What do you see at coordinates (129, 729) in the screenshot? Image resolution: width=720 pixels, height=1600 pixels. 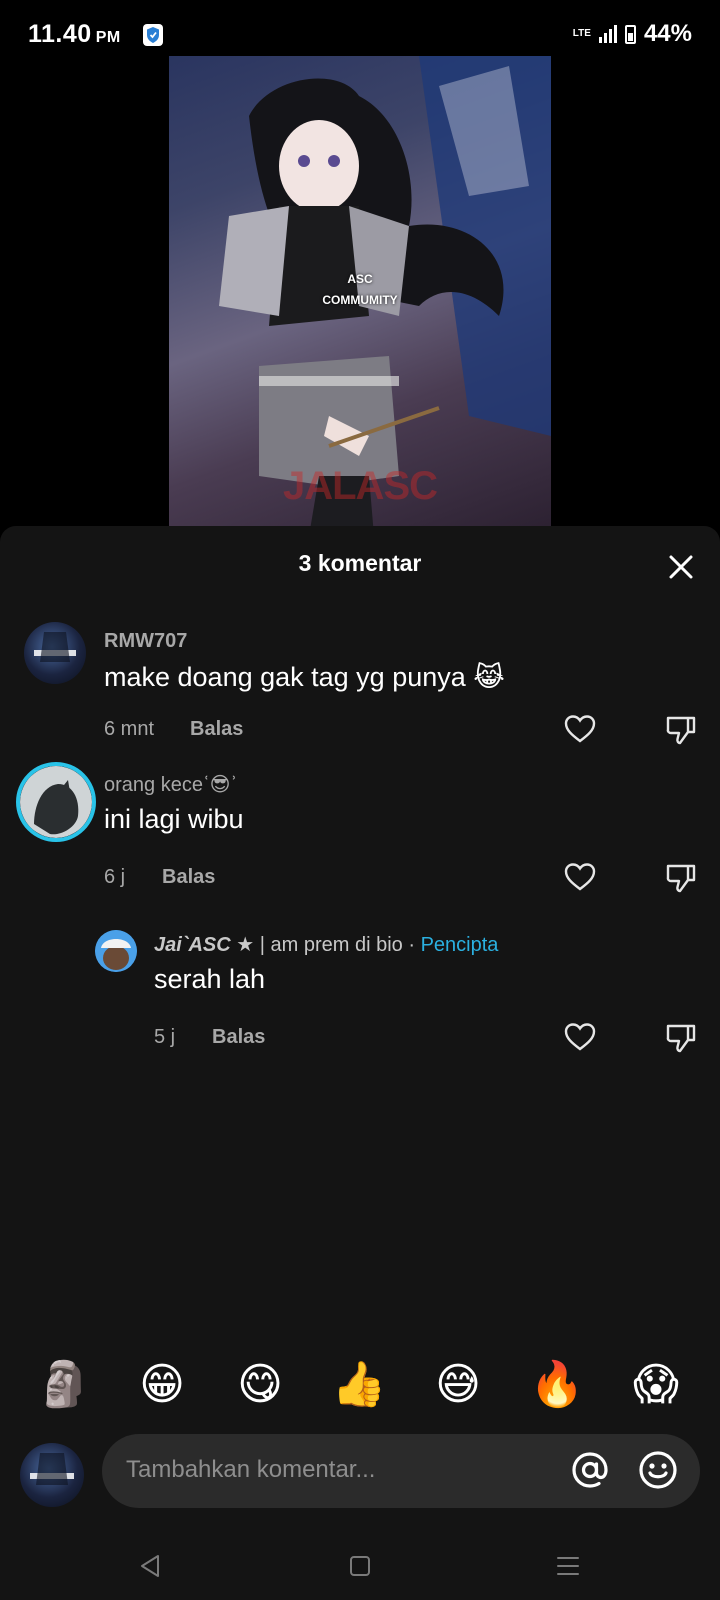 I see `comment-time: 6 mnt` at bounding box center [129, 729].